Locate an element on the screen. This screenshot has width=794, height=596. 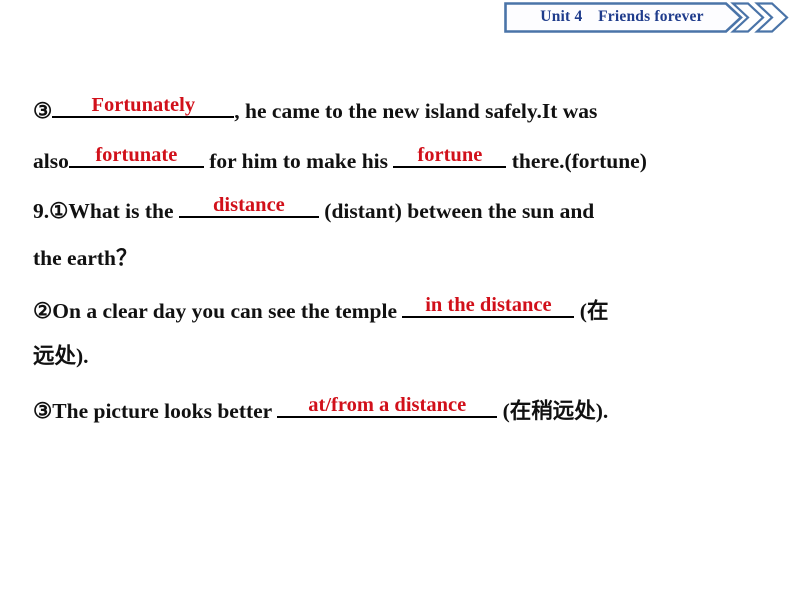
answer-text: in the distance is located at coordinates (488, 304).